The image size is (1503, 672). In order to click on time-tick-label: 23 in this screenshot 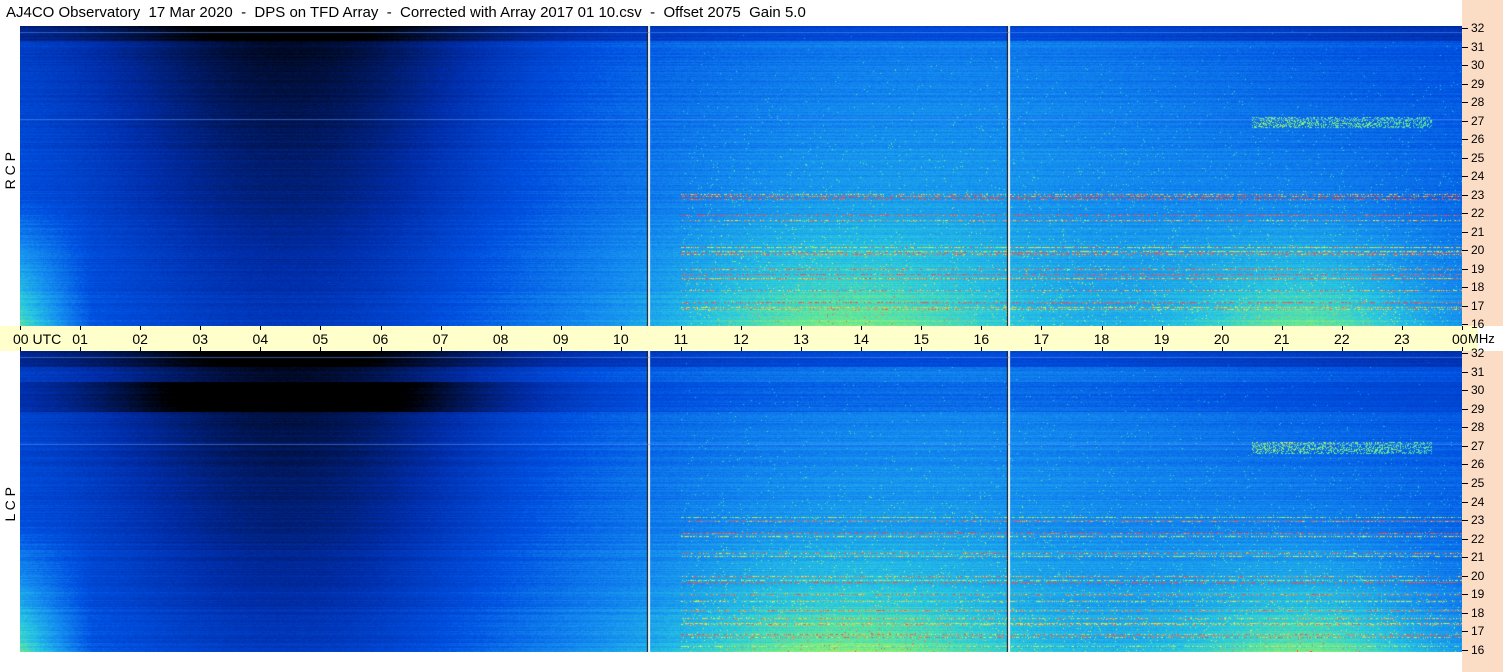, I will do `click(1402, 339)`.